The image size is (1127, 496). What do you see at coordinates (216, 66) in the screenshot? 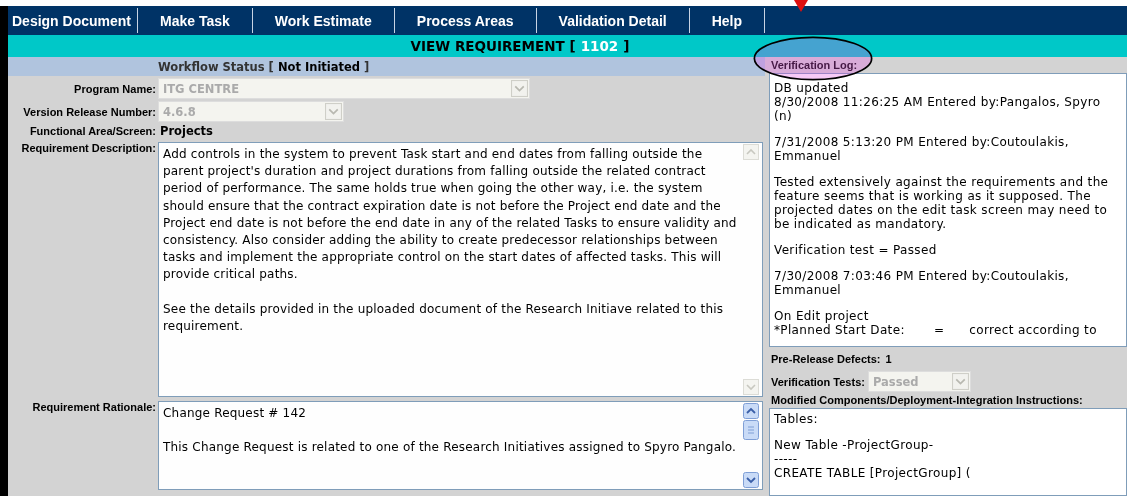
I see `status-label: Workflow Status [` at bounding box center [216, 66].